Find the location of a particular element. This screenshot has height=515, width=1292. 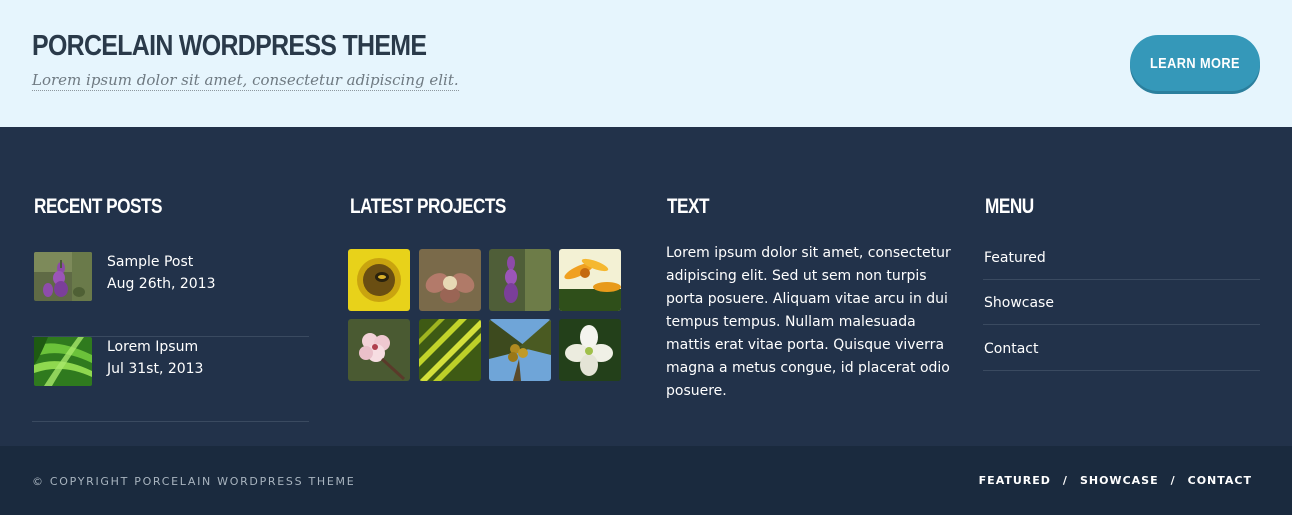

recent-posts-title: RECENT POSTS is located at coordinates (98, 206).